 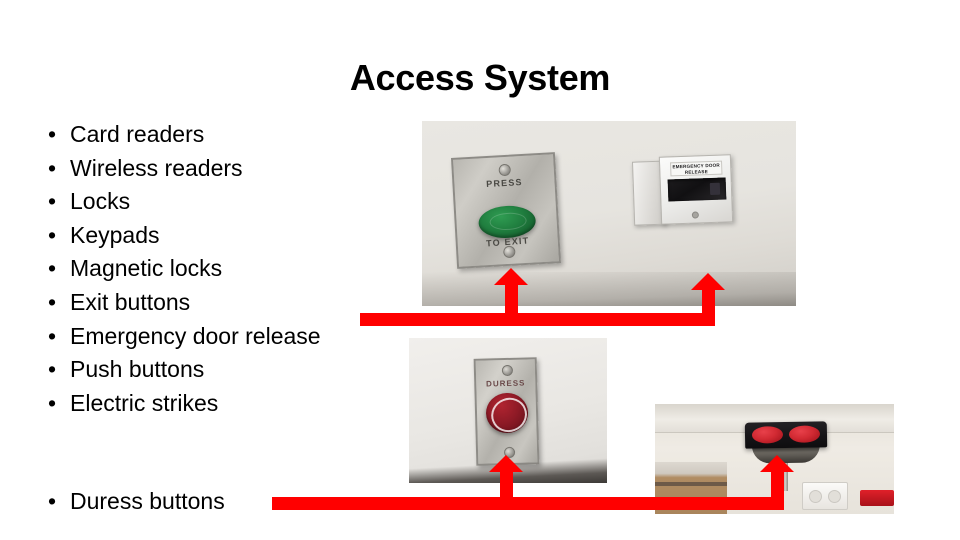 I want to click on red-wall-device, so click(x=877, y=498).